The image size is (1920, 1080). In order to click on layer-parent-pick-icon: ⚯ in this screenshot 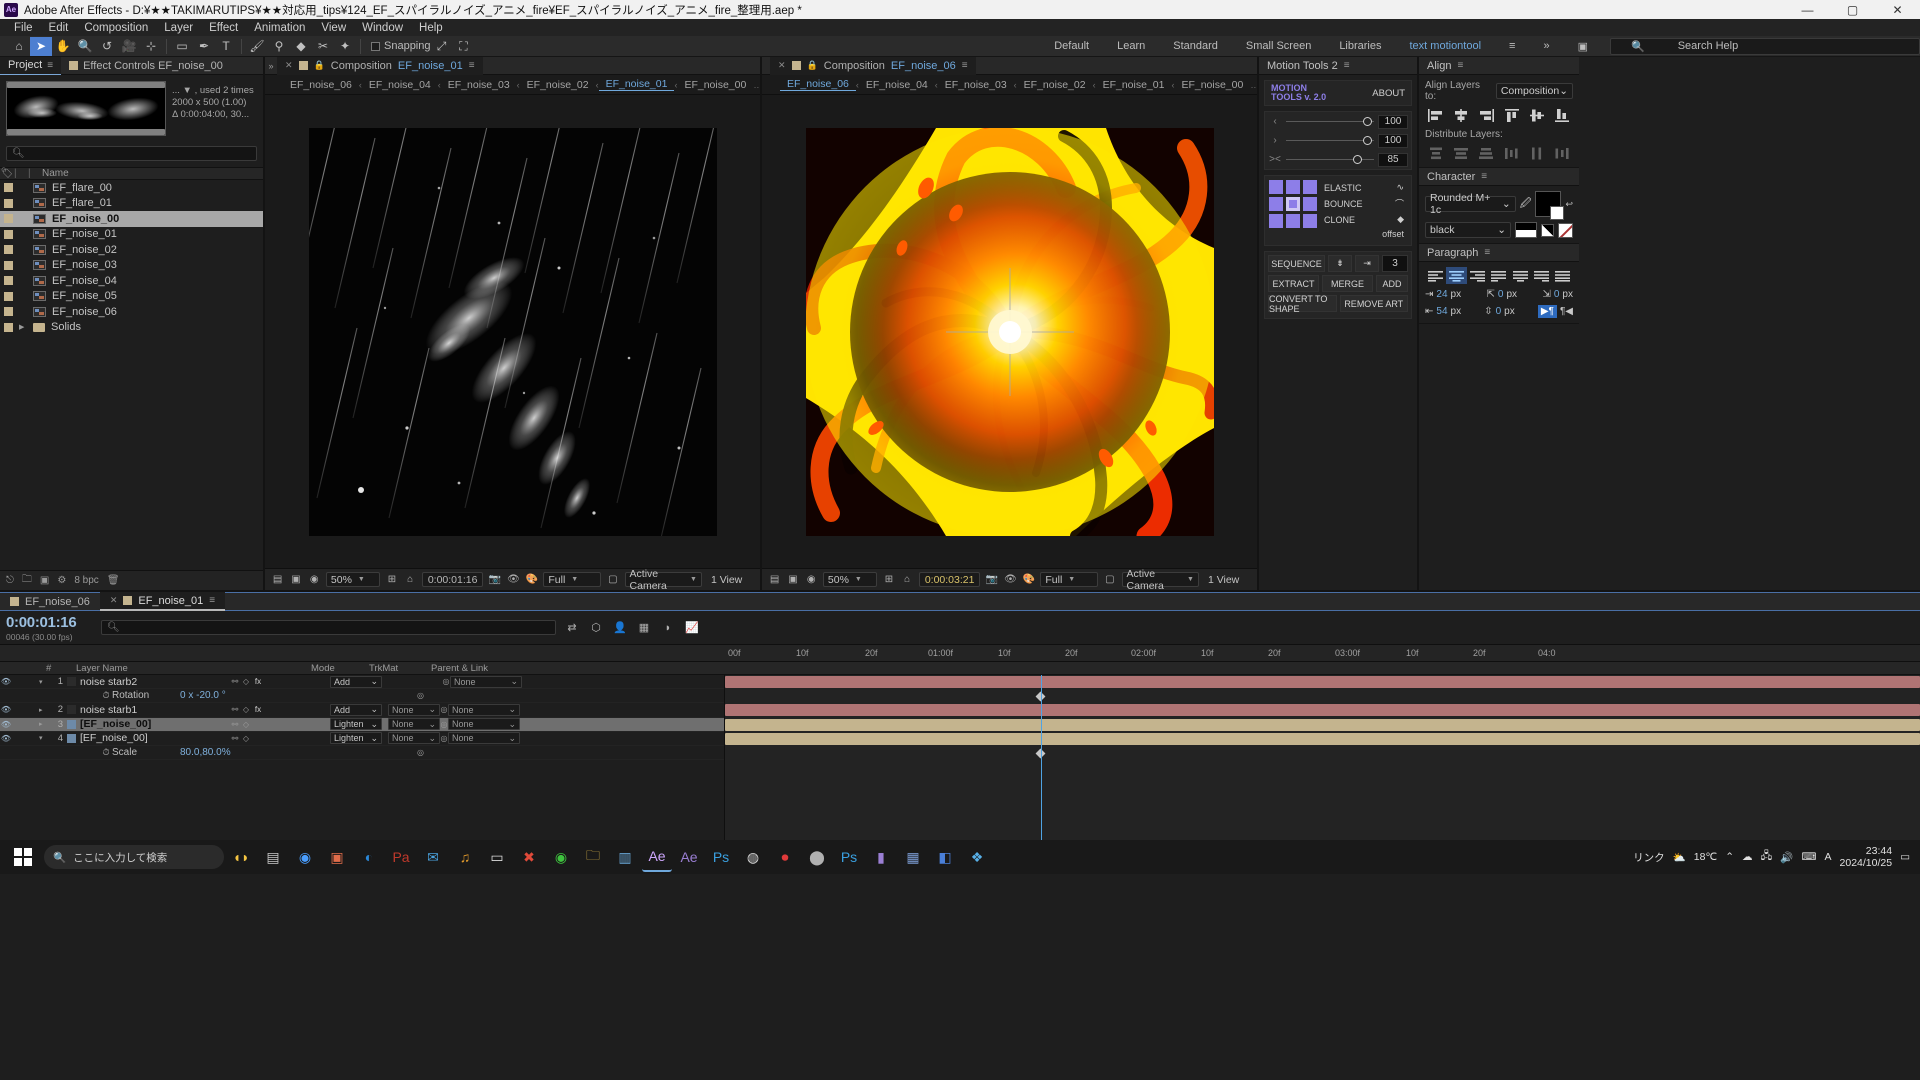, I will do `click(235, 681)`.